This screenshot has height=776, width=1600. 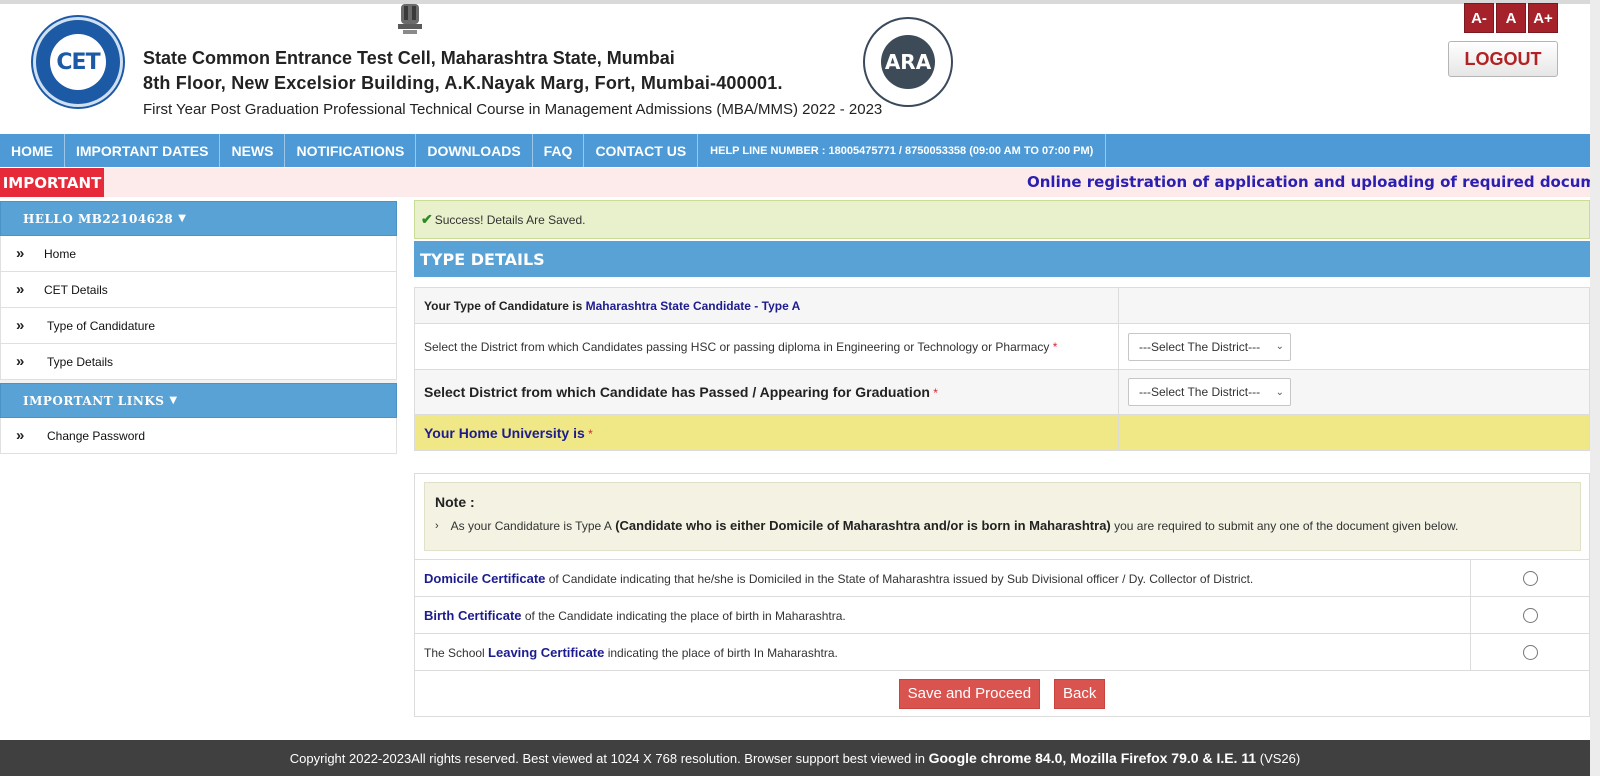 I want to click on doc-title: Birth Certificate, so click(x=473, y=615).